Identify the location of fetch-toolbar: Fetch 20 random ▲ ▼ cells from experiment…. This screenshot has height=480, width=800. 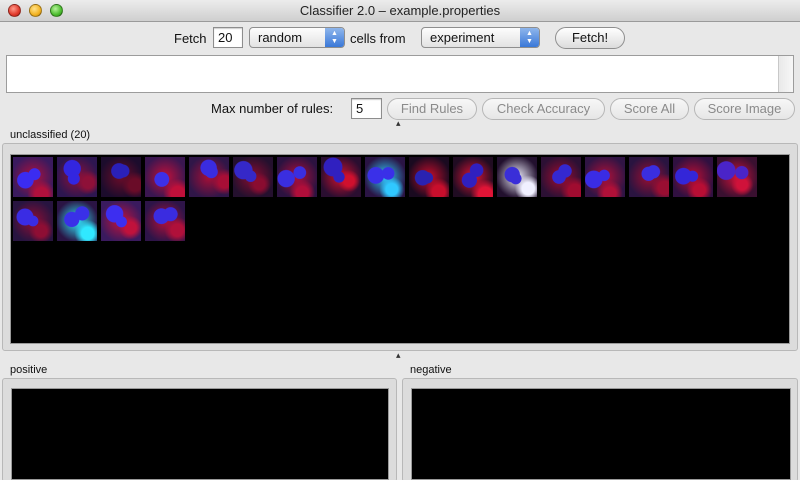
(400, 39).